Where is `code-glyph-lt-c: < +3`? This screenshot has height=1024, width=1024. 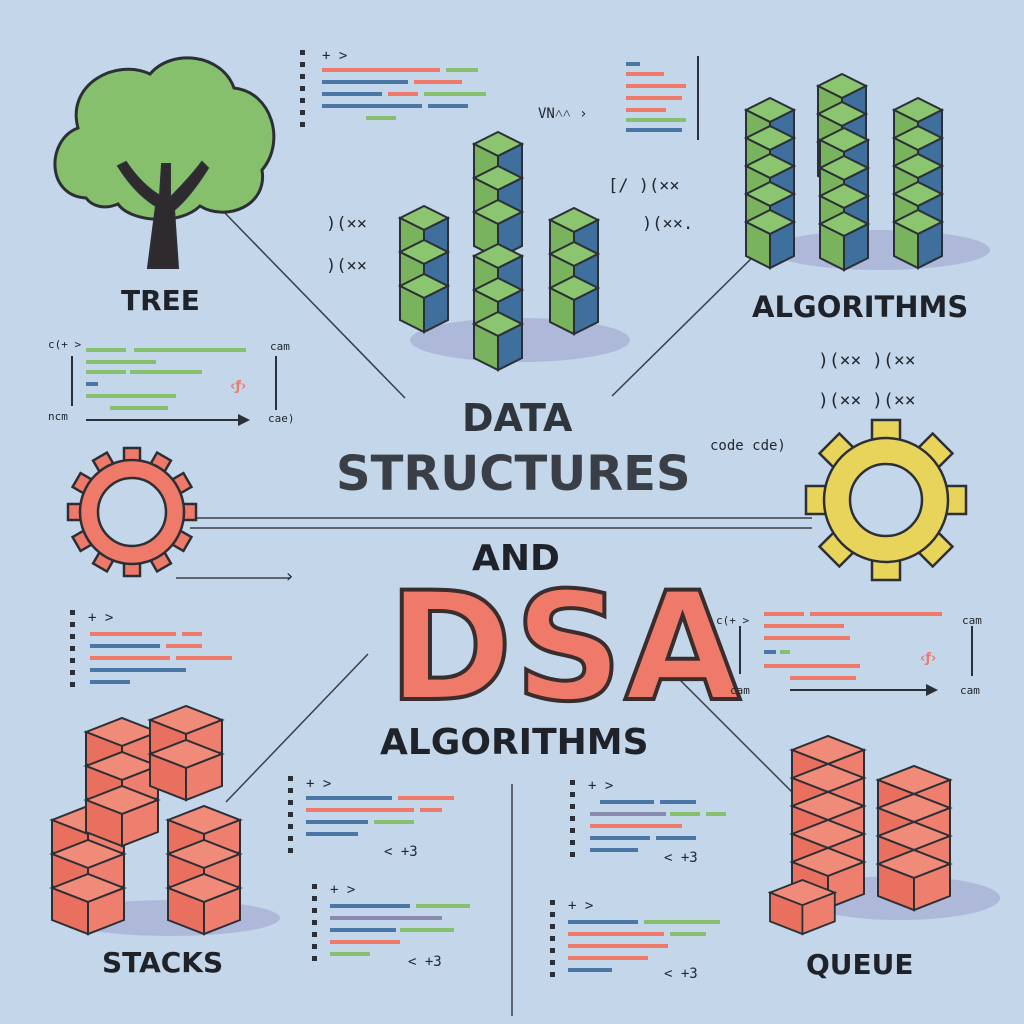 code-glyph-lt-c: < +3 is located at coordinates (425, 962).